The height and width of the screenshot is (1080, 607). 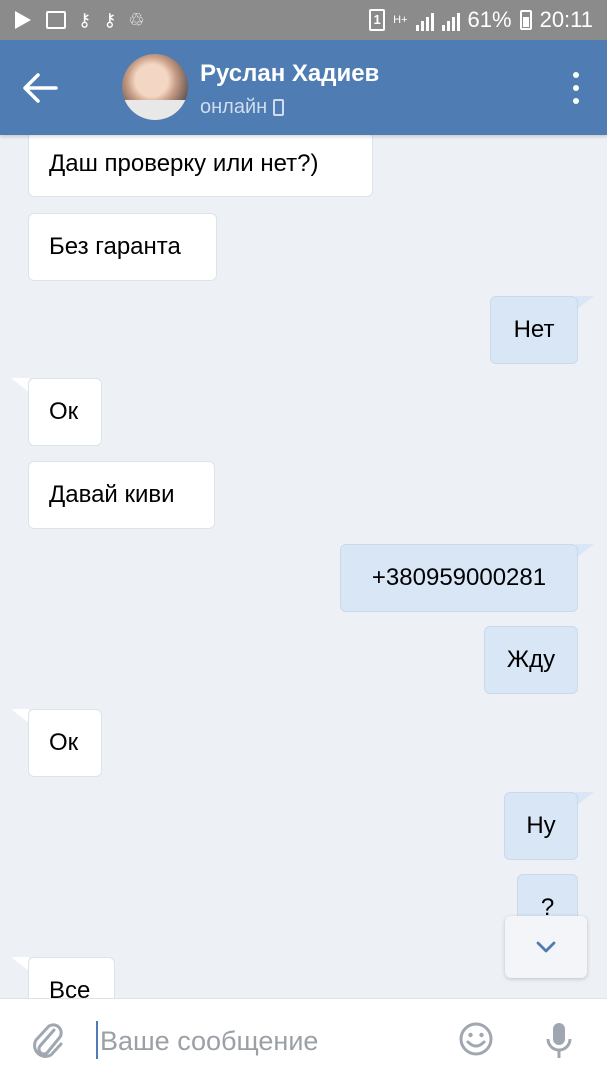 What do you see at coordinates (112, 494) in the screenshot?
I see `message-text: Давай киви` at bounding box center [112, 494].